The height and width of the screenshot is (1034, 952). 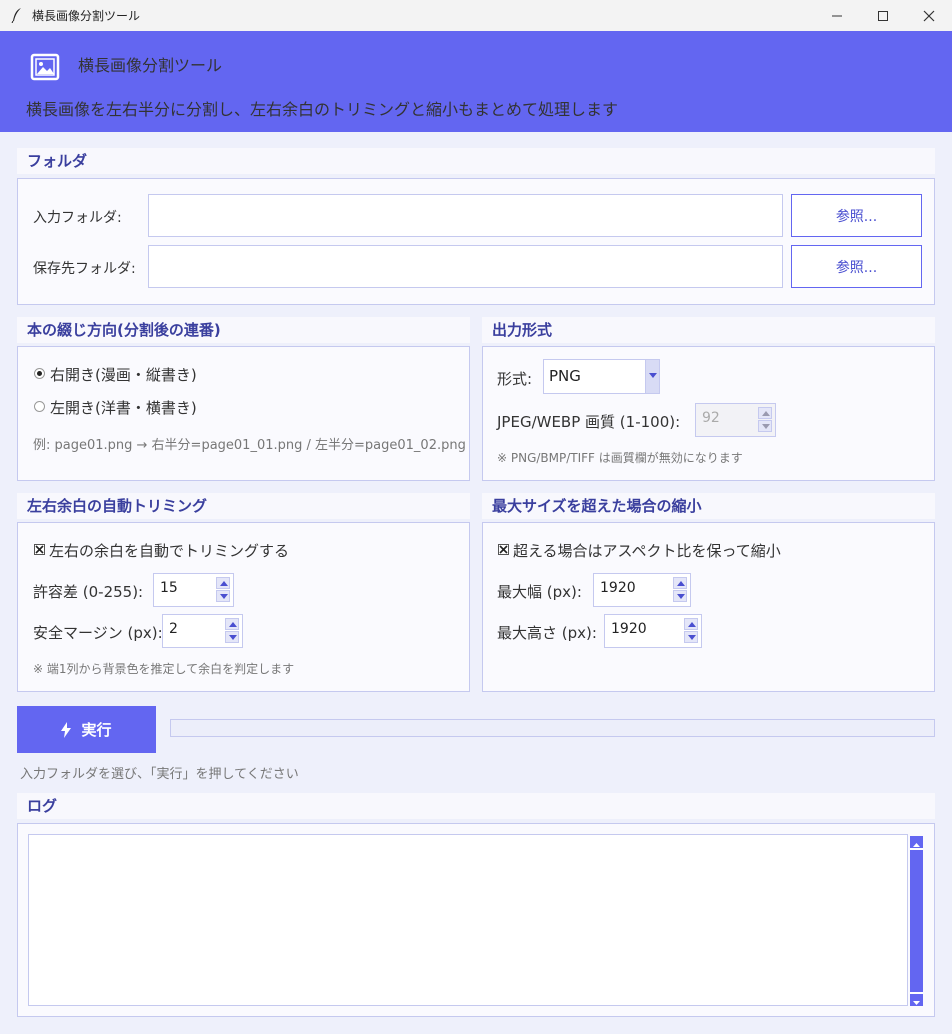 I want to click on resize-checkbox-label: 超える場合はアスペクト比を保って縮小, so click(x=647, y=550).